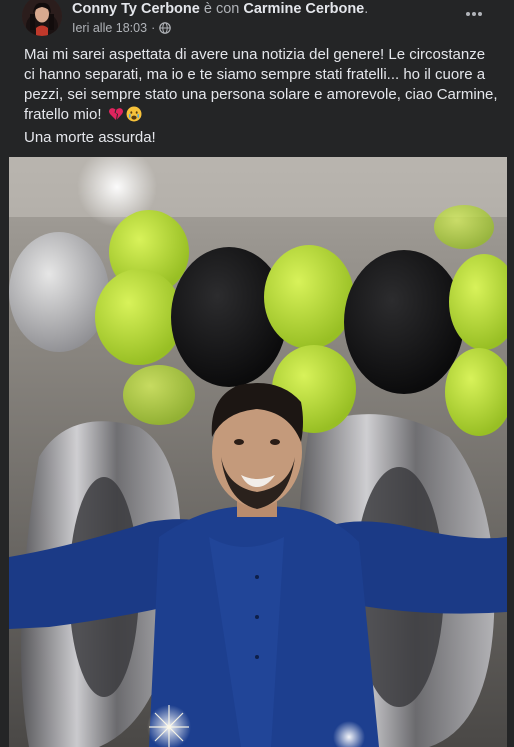  What do you see at coordinates (90, 137) in the screenshot?
I see `post-text-line: Una morte assurda!` at bounding box center [90, 137].